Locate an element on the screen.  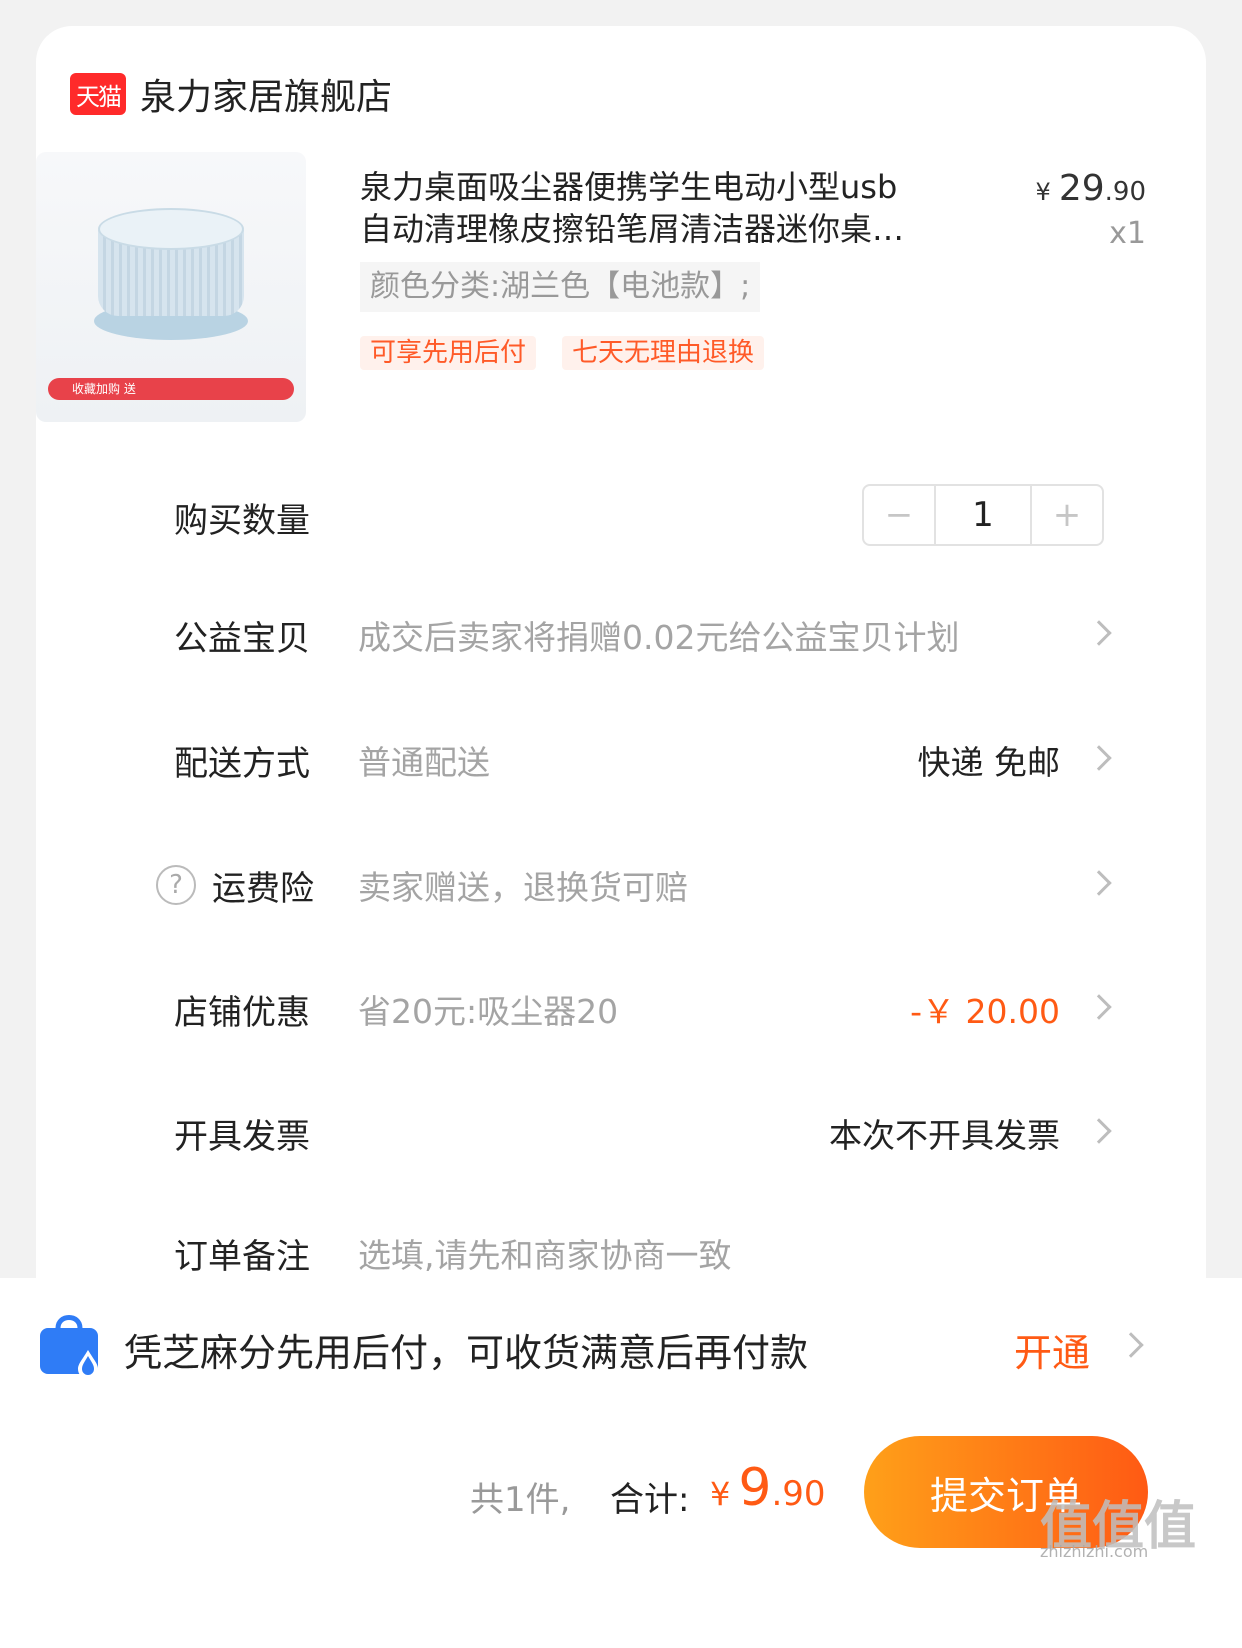
price-main: 29 is located at coordinates (1081, 188).